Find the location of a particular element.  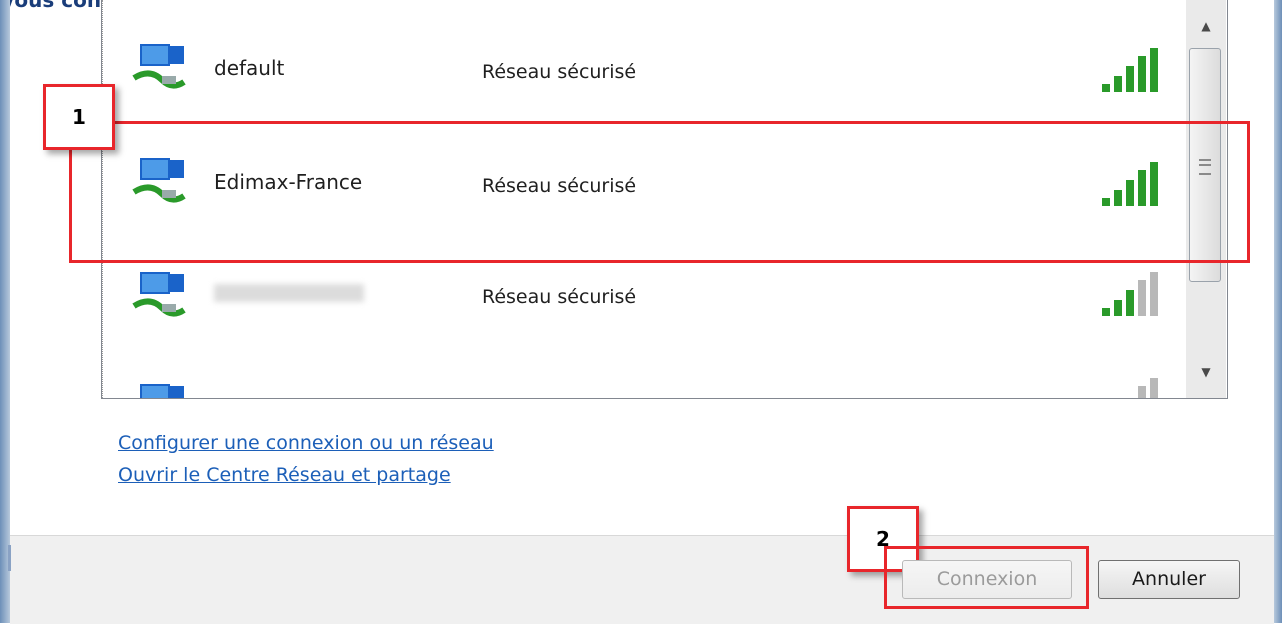

footer-edge-mark is located at coordinates (9, 558).